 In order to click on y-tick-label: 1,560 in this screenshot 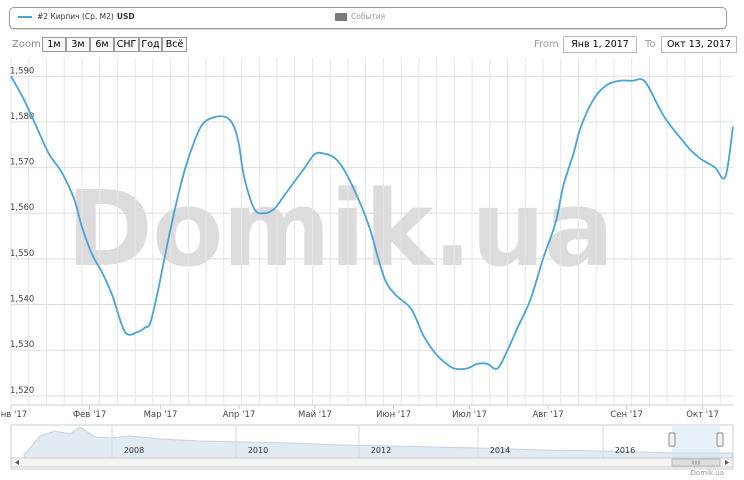, I will do `click(22, 208)`.